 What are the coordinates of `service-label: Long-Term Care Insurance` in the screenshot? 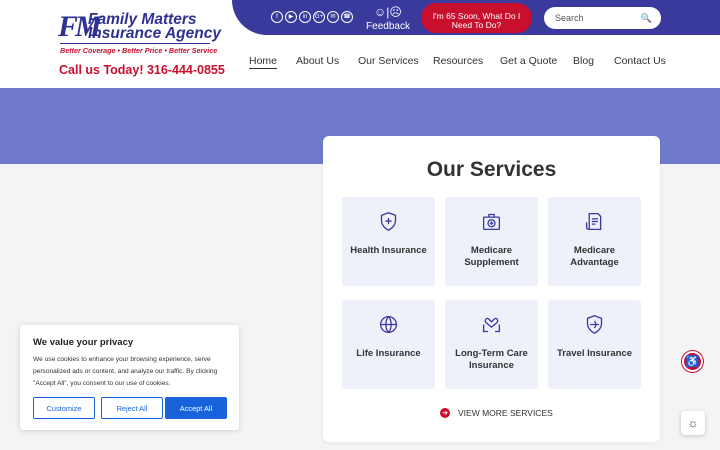 It's located at (491, 359).